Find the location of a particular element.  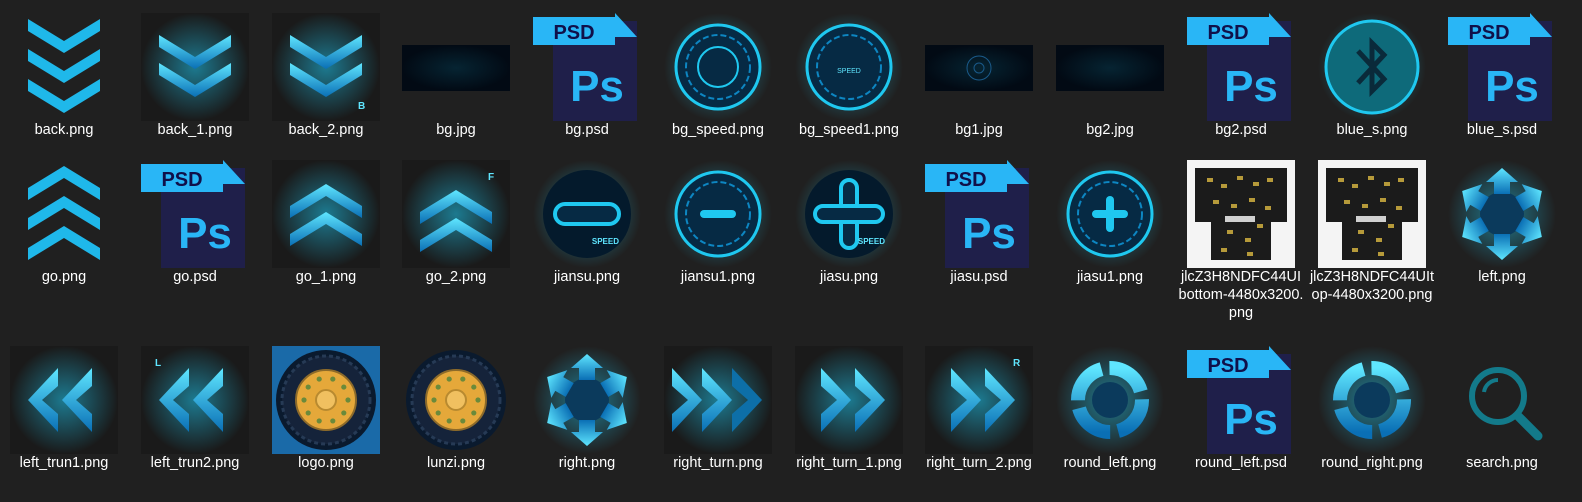

file-item: PSD Ps bg.psd is located at coordinates (587, 83).